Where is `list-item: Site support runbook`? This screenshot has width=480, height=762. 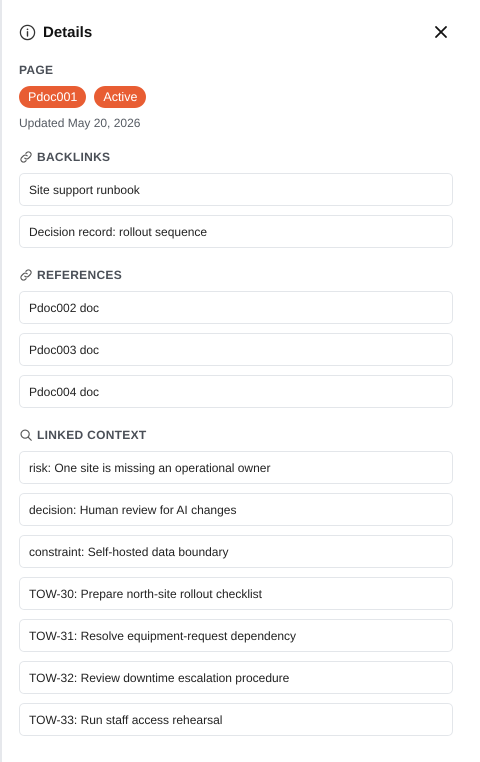 list-item: Site support runbook is located at coordinates (236, 189).